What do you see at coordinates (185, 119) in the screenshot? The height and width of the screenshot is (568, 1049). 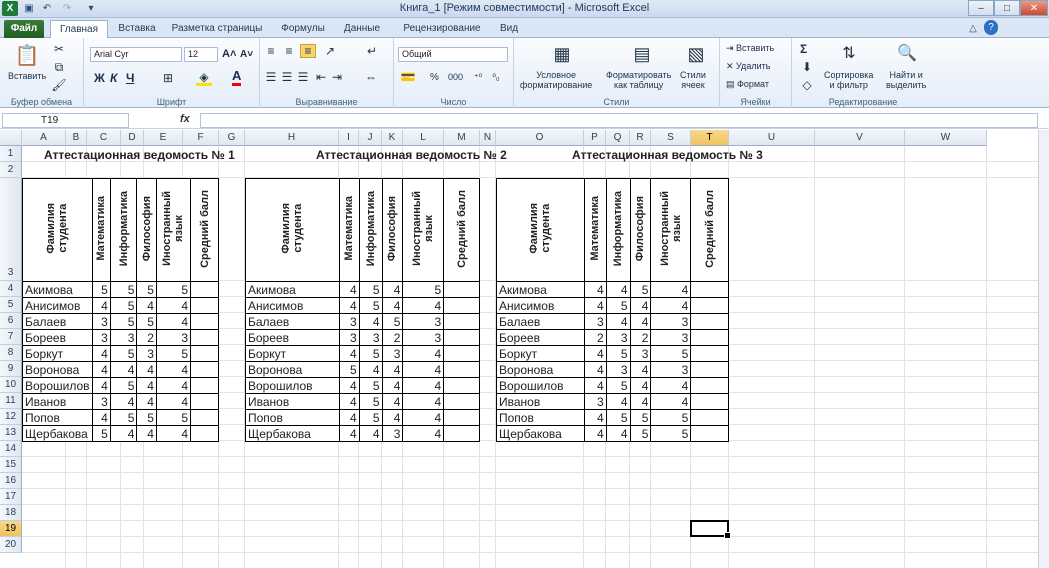 I see `insert-function-icon: fx` at bounding box center [185, 119].